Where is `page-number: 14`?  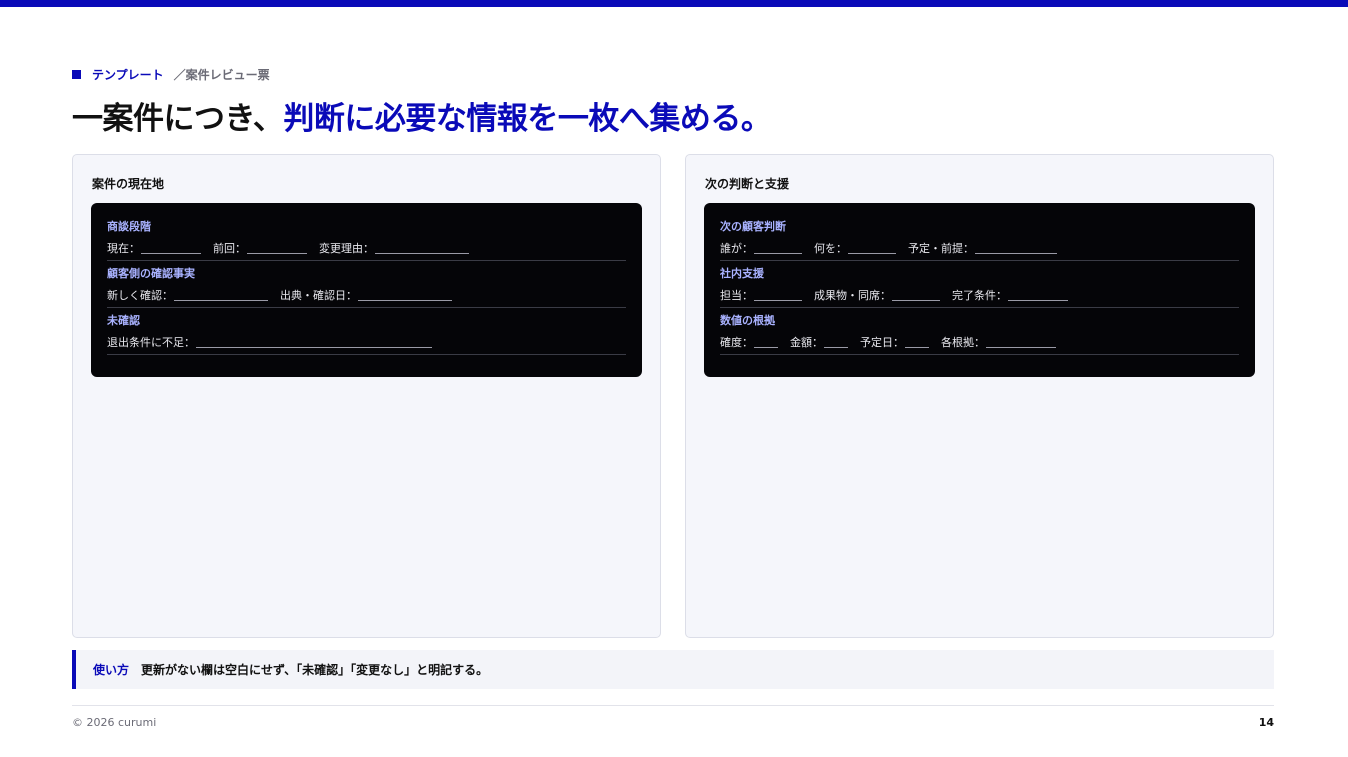
page-number: 14 is located at coordinates (1266, 722).